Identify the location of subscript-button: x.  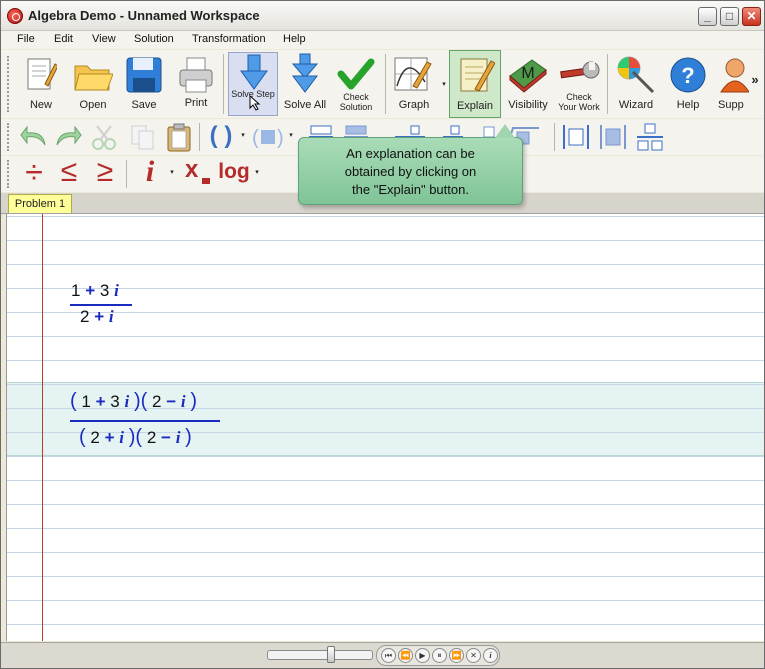
(196, 172).